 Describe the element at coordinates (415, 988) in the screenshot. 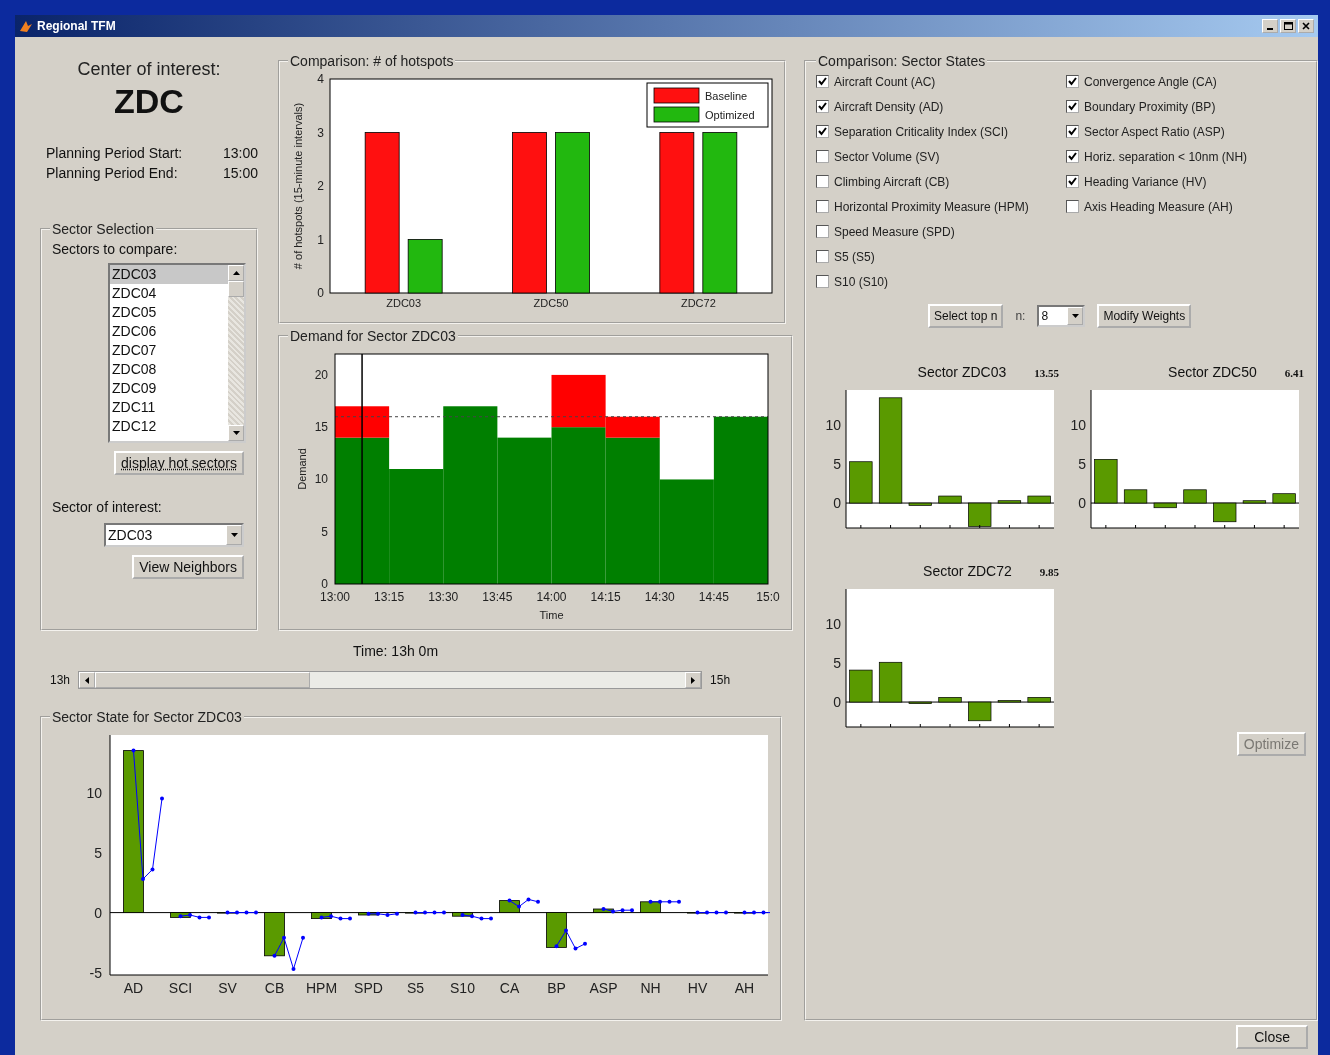

I see `category-label: S5` at that location.